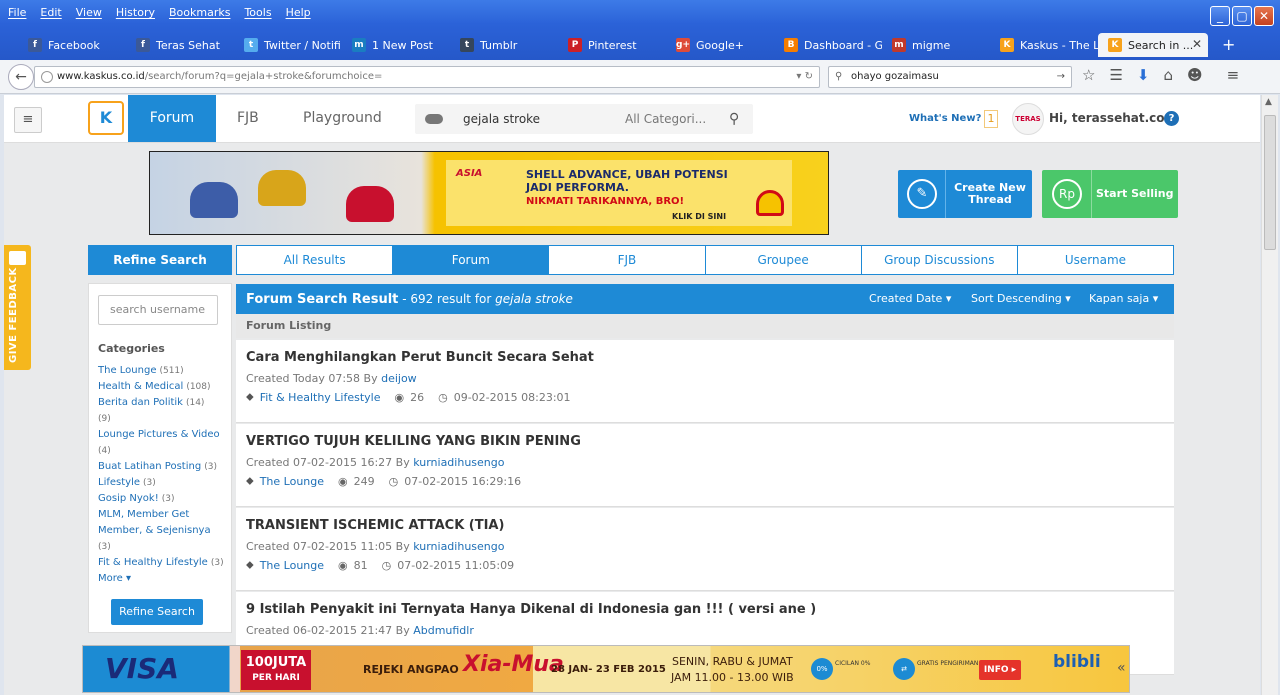  What do you see at coordinates (1123, 299) in the screenshot?
I see `time-filter: Kapan saja ▾` at bounding box center [1123, 299].